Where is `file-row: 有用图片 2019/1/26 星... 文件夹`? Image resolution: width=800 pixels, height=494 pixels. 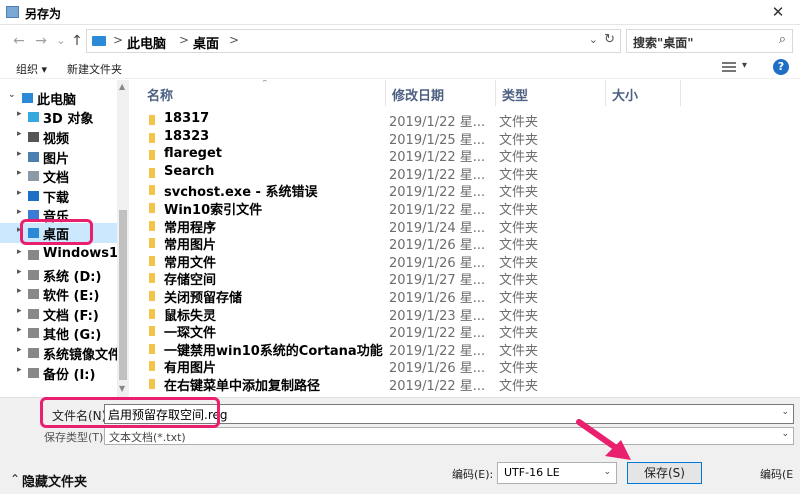
file-row: 有用图片 2019/1/26 星... 文件夹 is located at coordinates (411, 366).